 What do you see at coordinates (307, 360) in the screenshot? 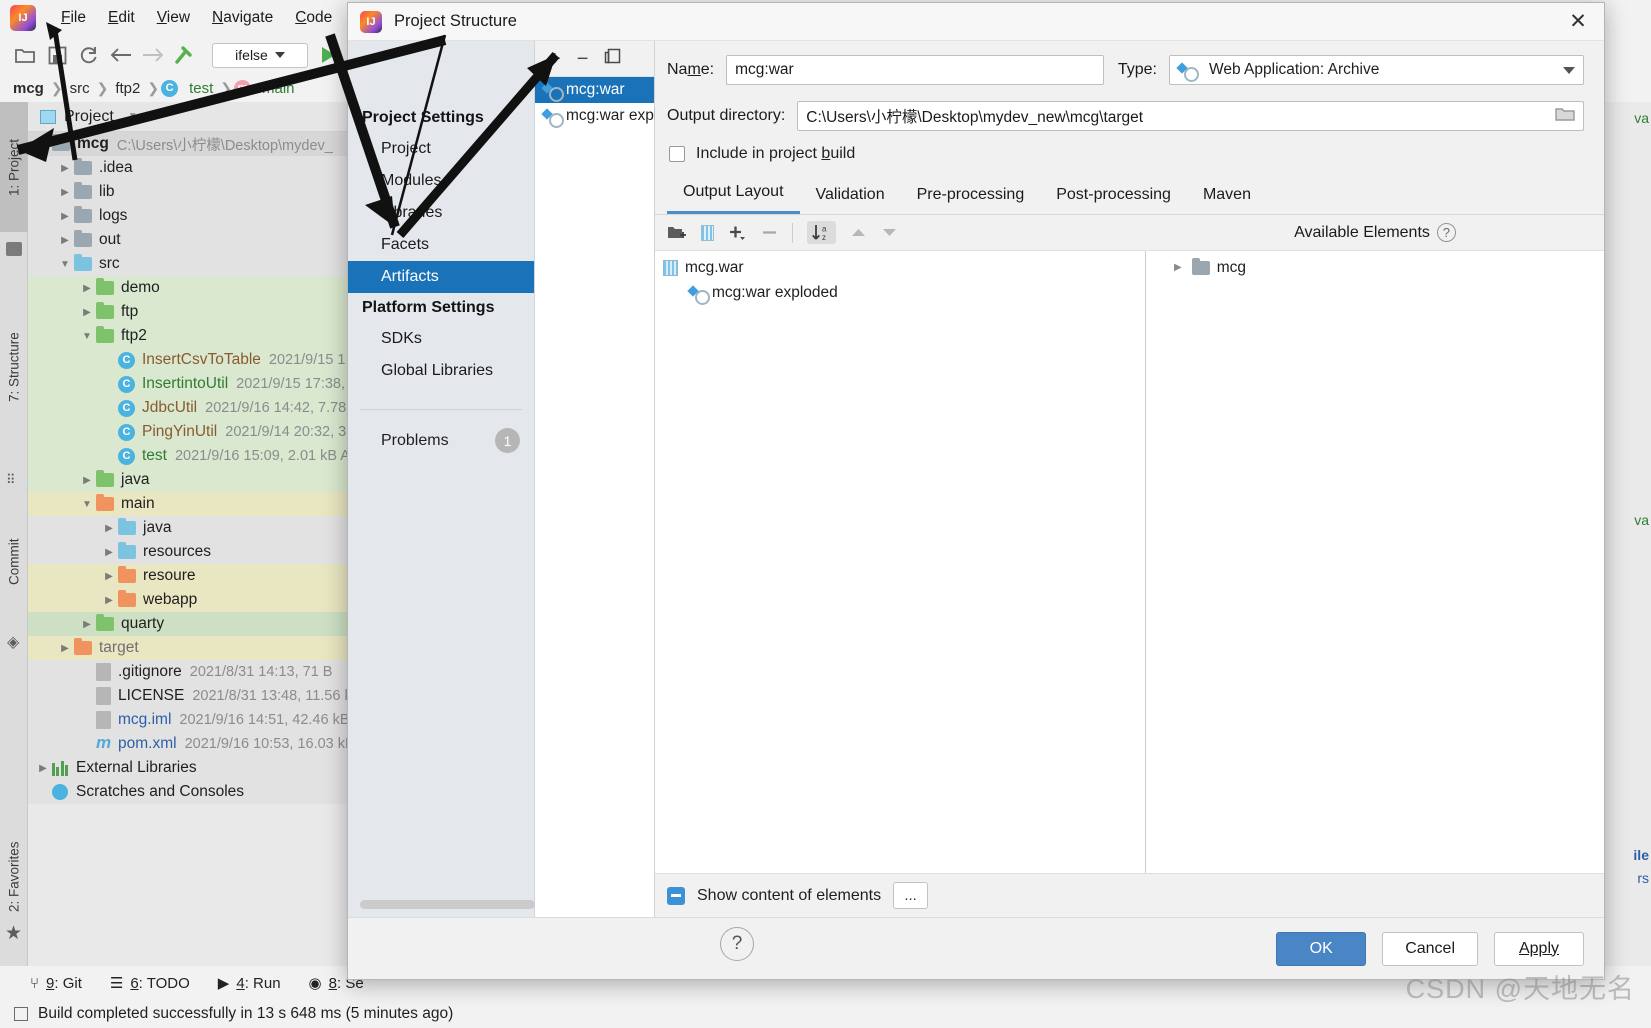
I see `tree-row-meta: 2021/9/15 1` at bounding box center [307, 360].